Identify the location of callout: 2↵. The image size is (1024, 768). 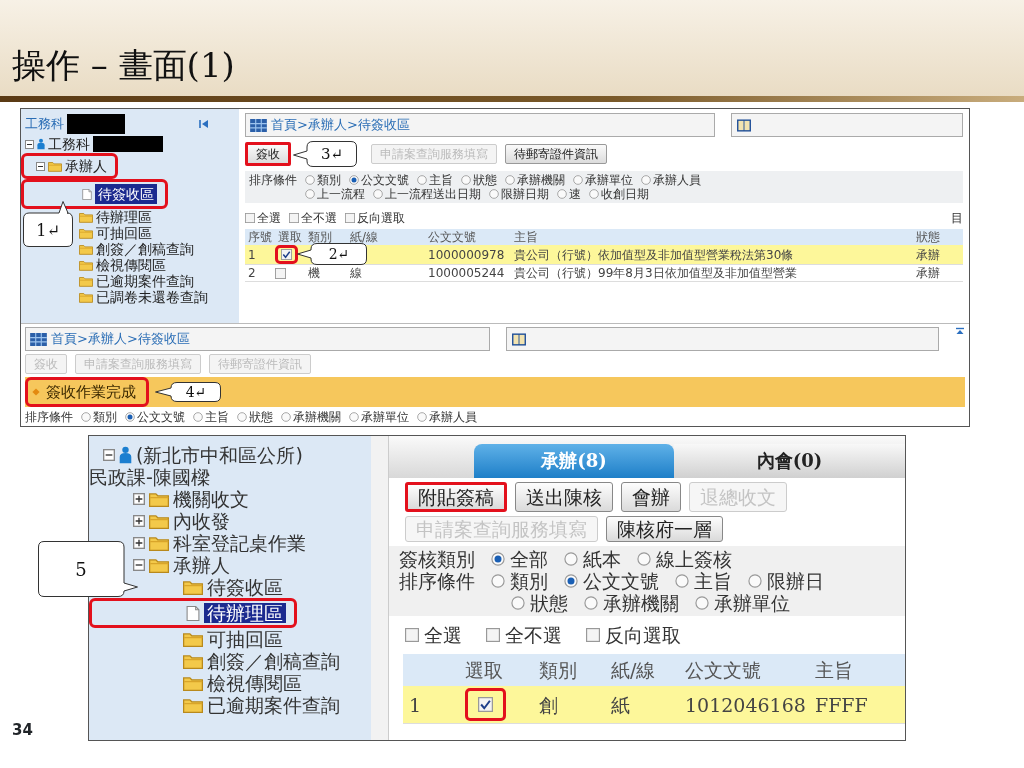
(332, 254).